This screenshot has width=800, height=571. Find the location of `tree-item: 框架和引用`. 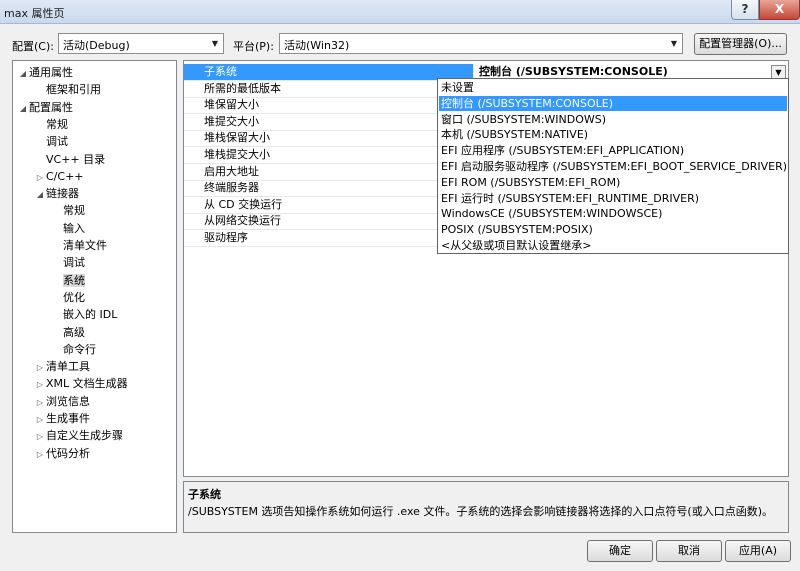

tree-item: 框架和引用 is located at coordinates (67, 89).